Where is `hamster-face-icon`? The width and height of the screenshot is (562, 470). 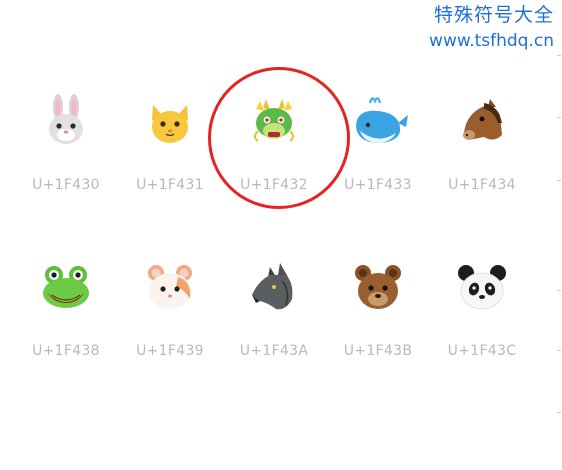
hamster-face-icon is located at coordinates (170, 287).